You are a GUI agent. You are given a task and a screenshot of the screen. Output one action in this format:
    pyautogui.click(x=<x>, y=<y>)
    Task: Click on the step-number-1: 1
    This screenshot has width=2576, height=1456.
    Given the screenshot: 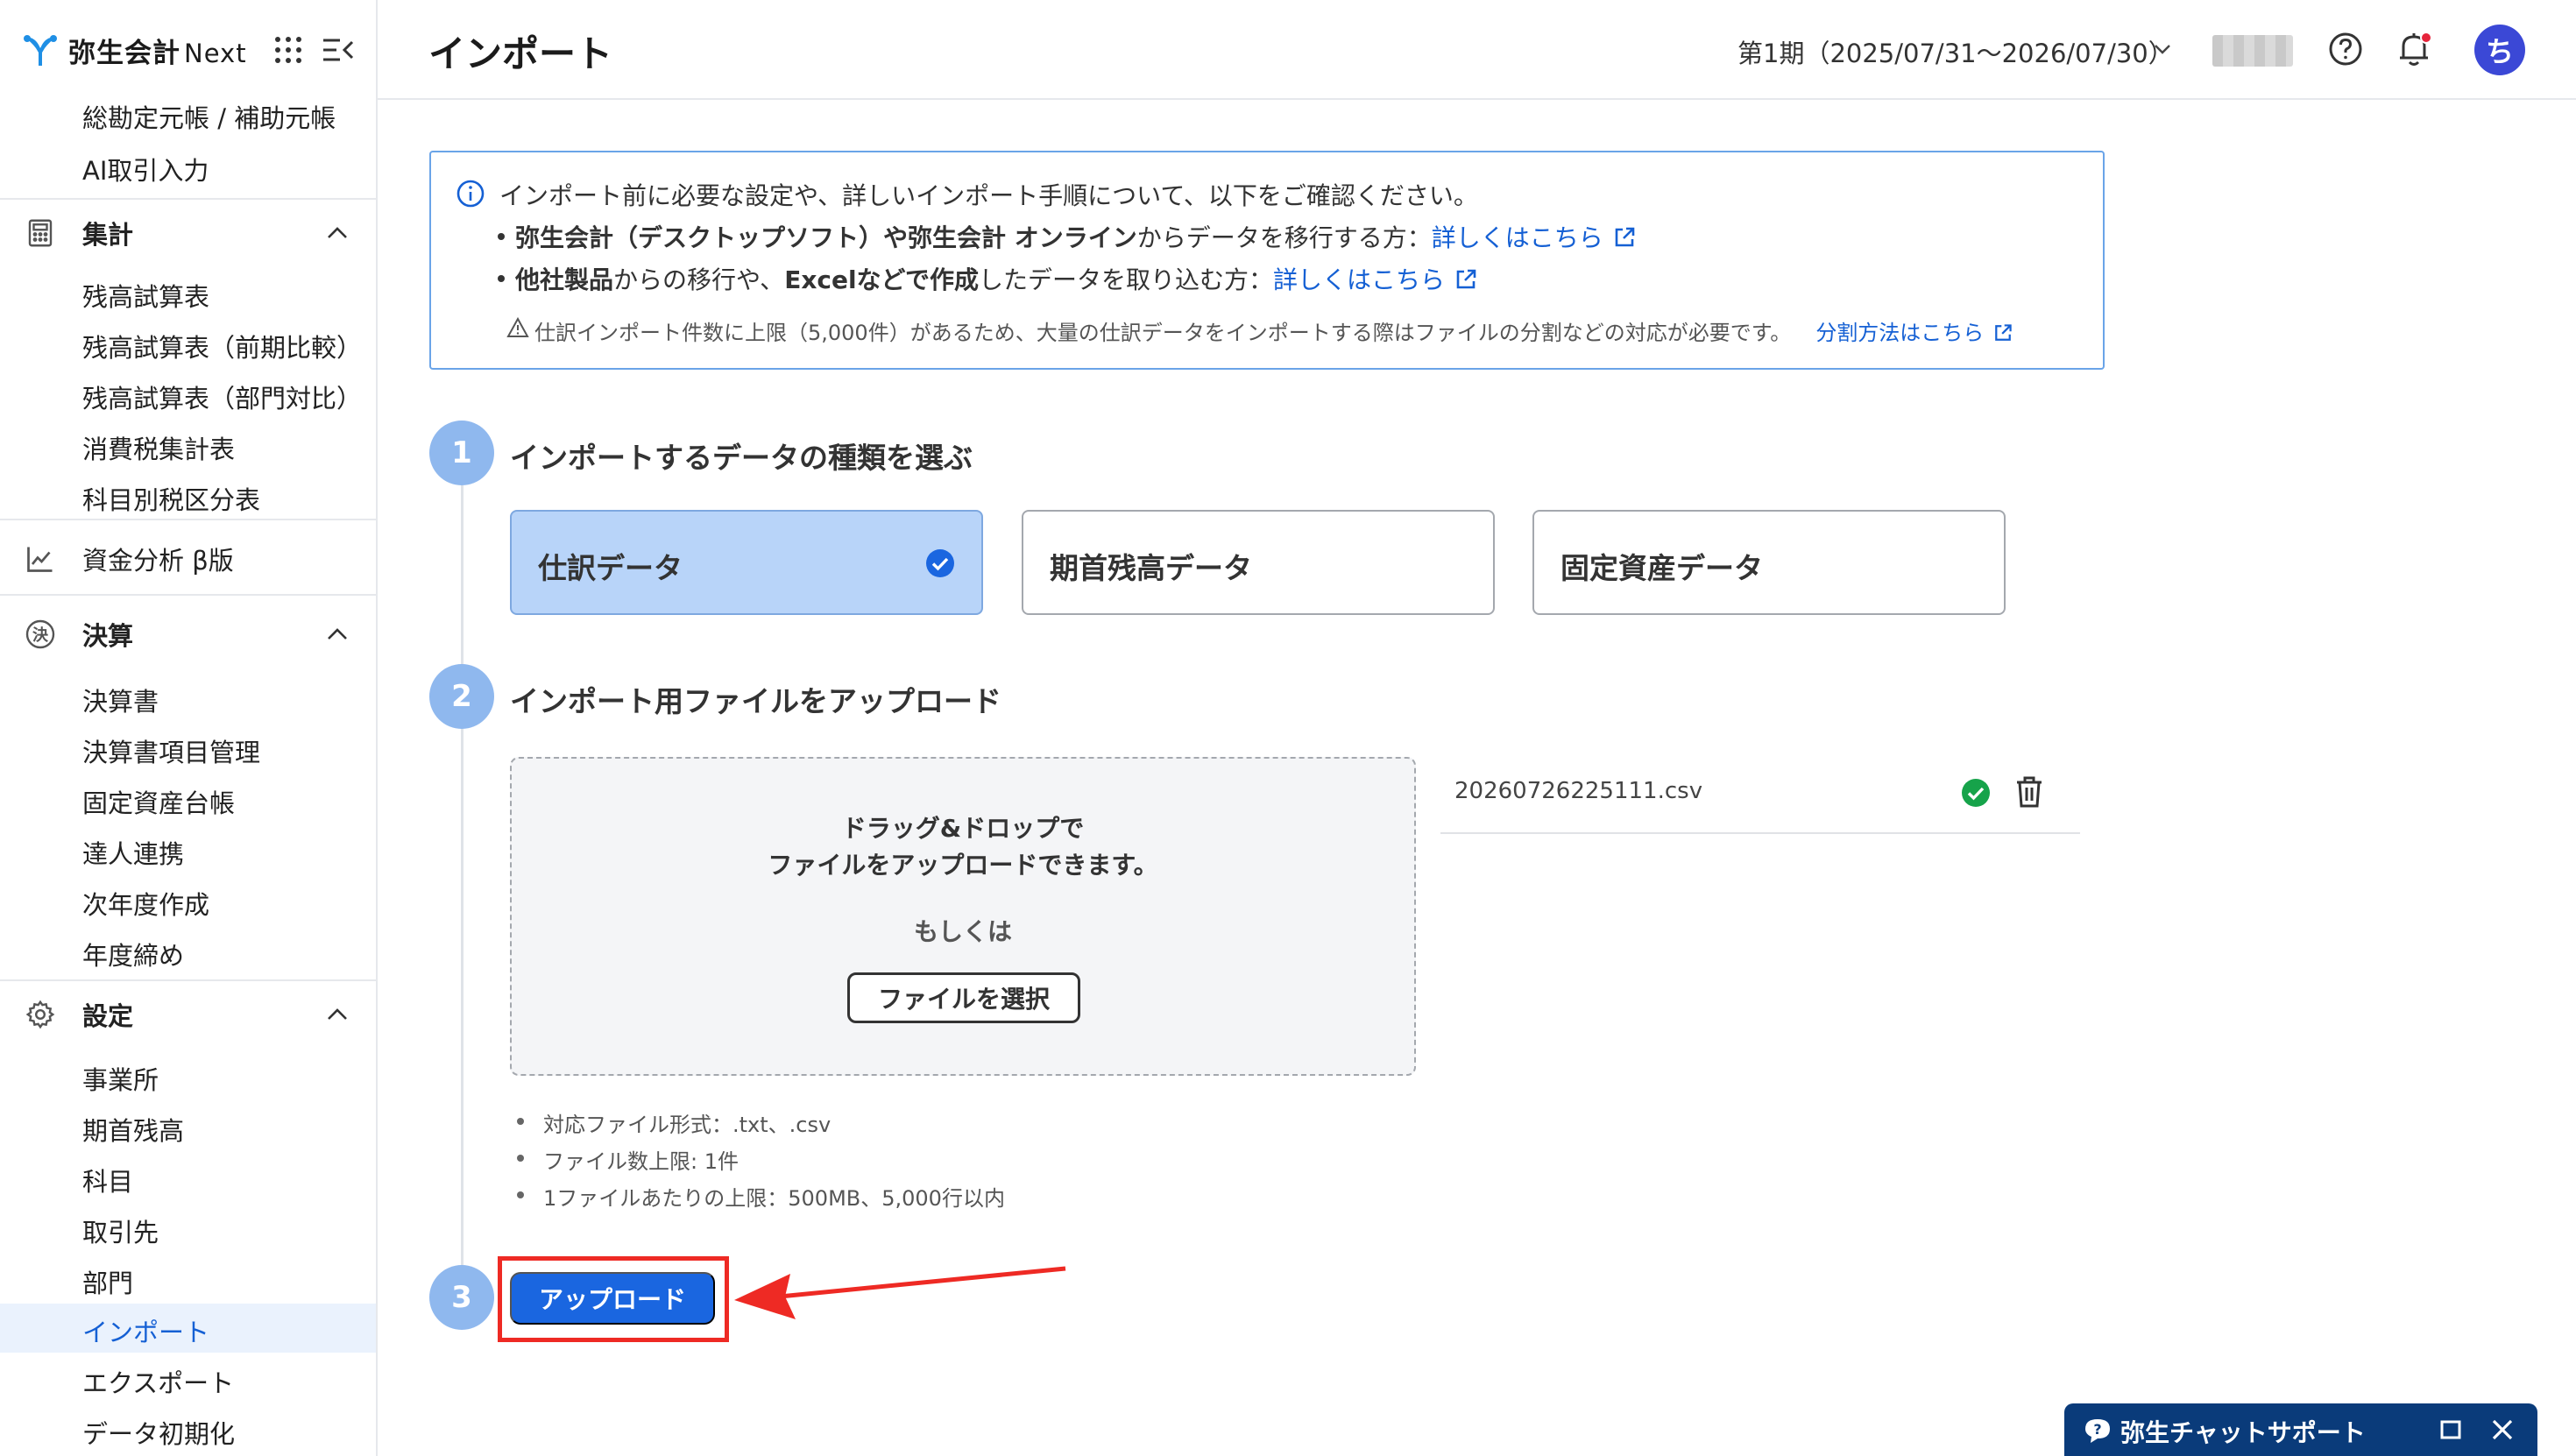 What is the action you would take?
    pyautogui.click(x=461, y=453)
    